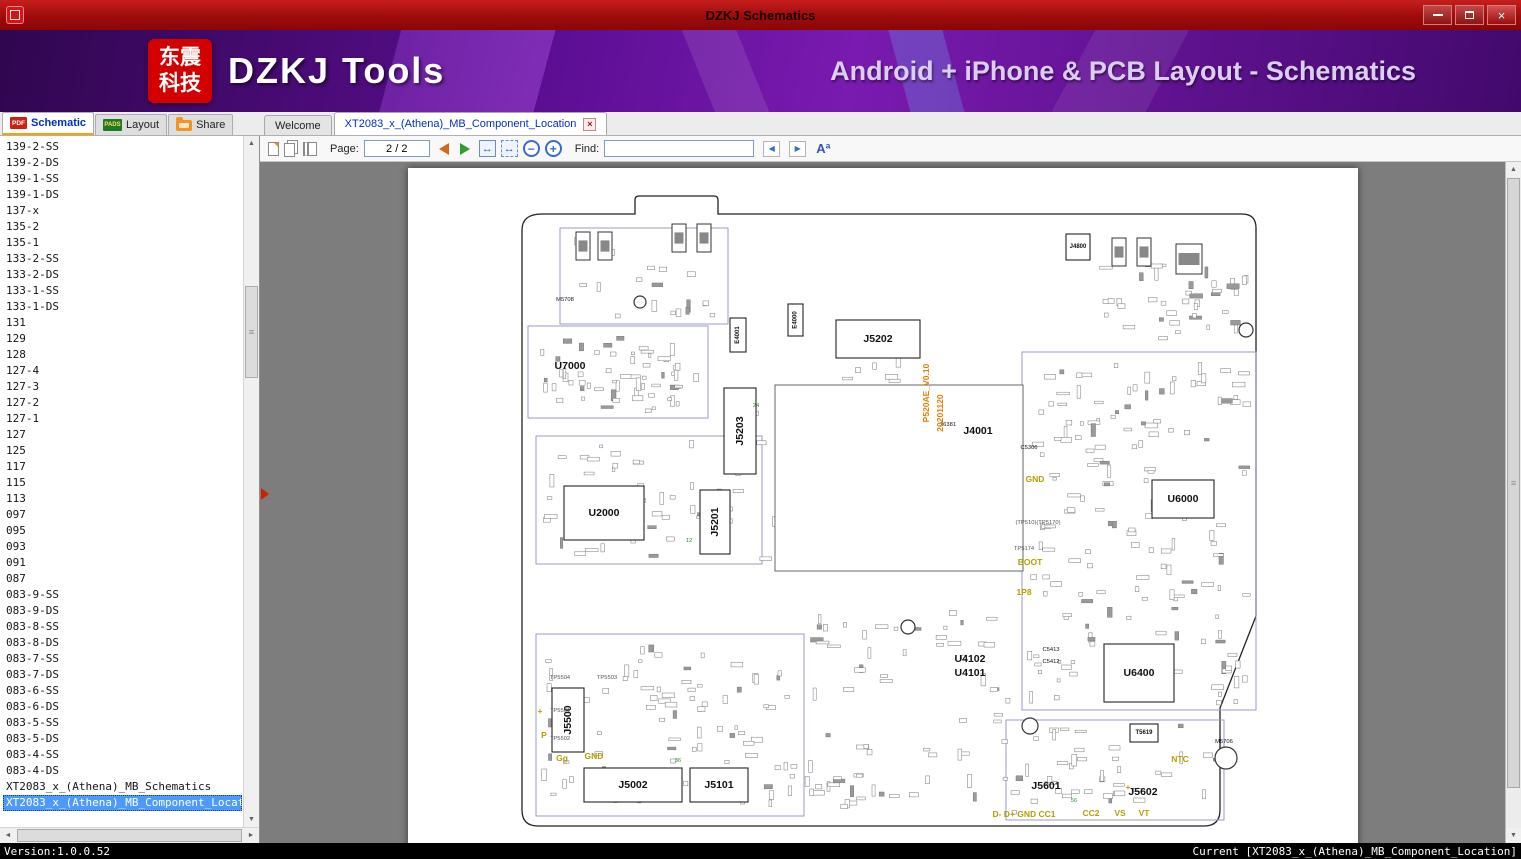 This screenshot has width=1521, height=859. What do you see at coordinates (122, 579) in the screenshot?
I see `sidebar-item: 087` at bounding box center [122, 579].